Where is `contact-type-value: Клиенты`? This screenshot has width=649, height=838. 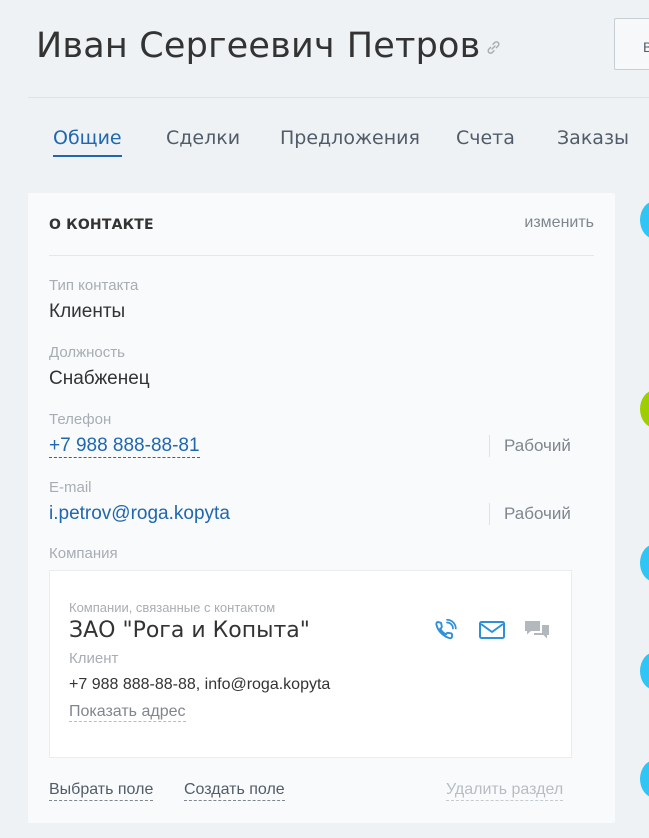 contact-type-value: Клиенты is located at coordinates (87, 311).